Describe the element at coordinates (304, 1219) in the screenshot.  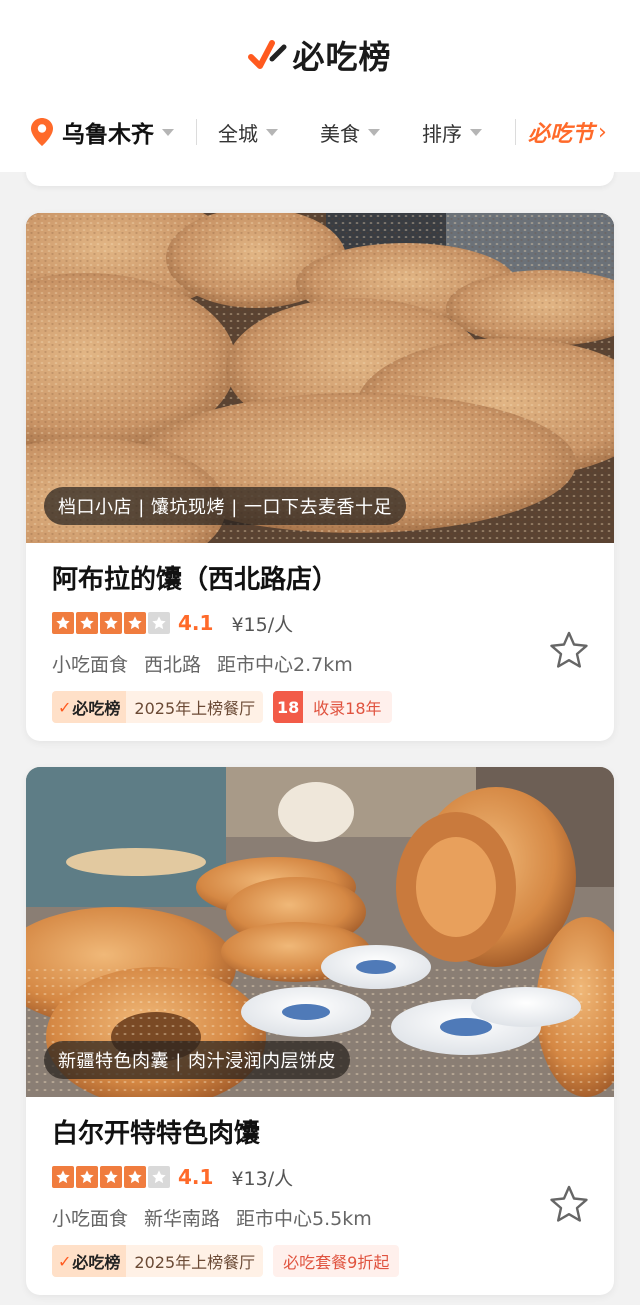
I see `distance-label: 距市中心5.5km` at that location.